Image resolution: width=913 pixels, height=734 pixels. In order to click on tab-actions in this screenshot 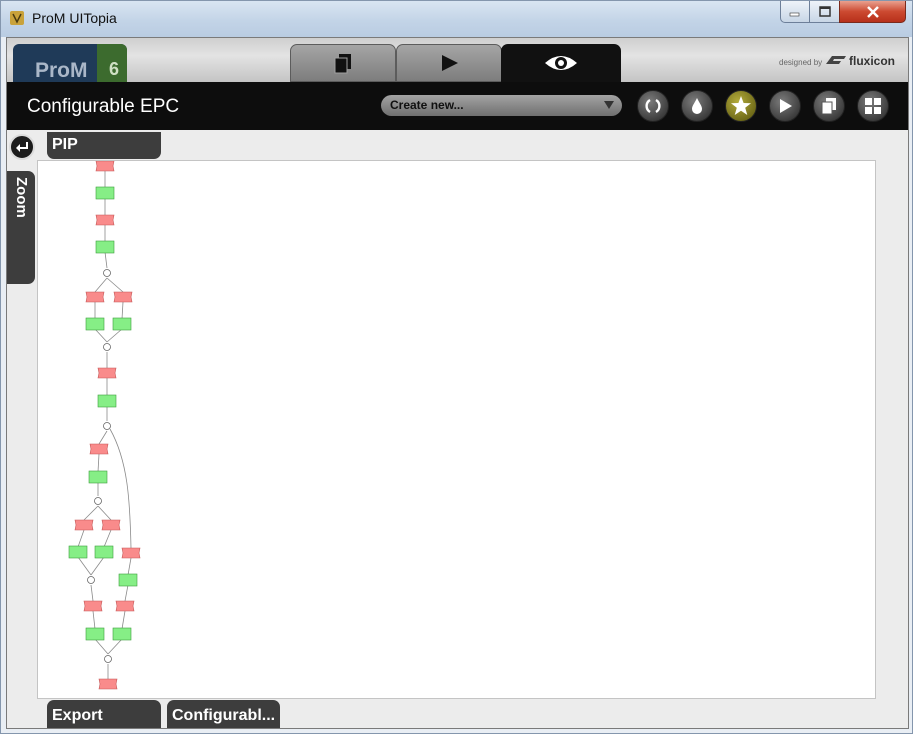, I will do `click(449, 63)`.